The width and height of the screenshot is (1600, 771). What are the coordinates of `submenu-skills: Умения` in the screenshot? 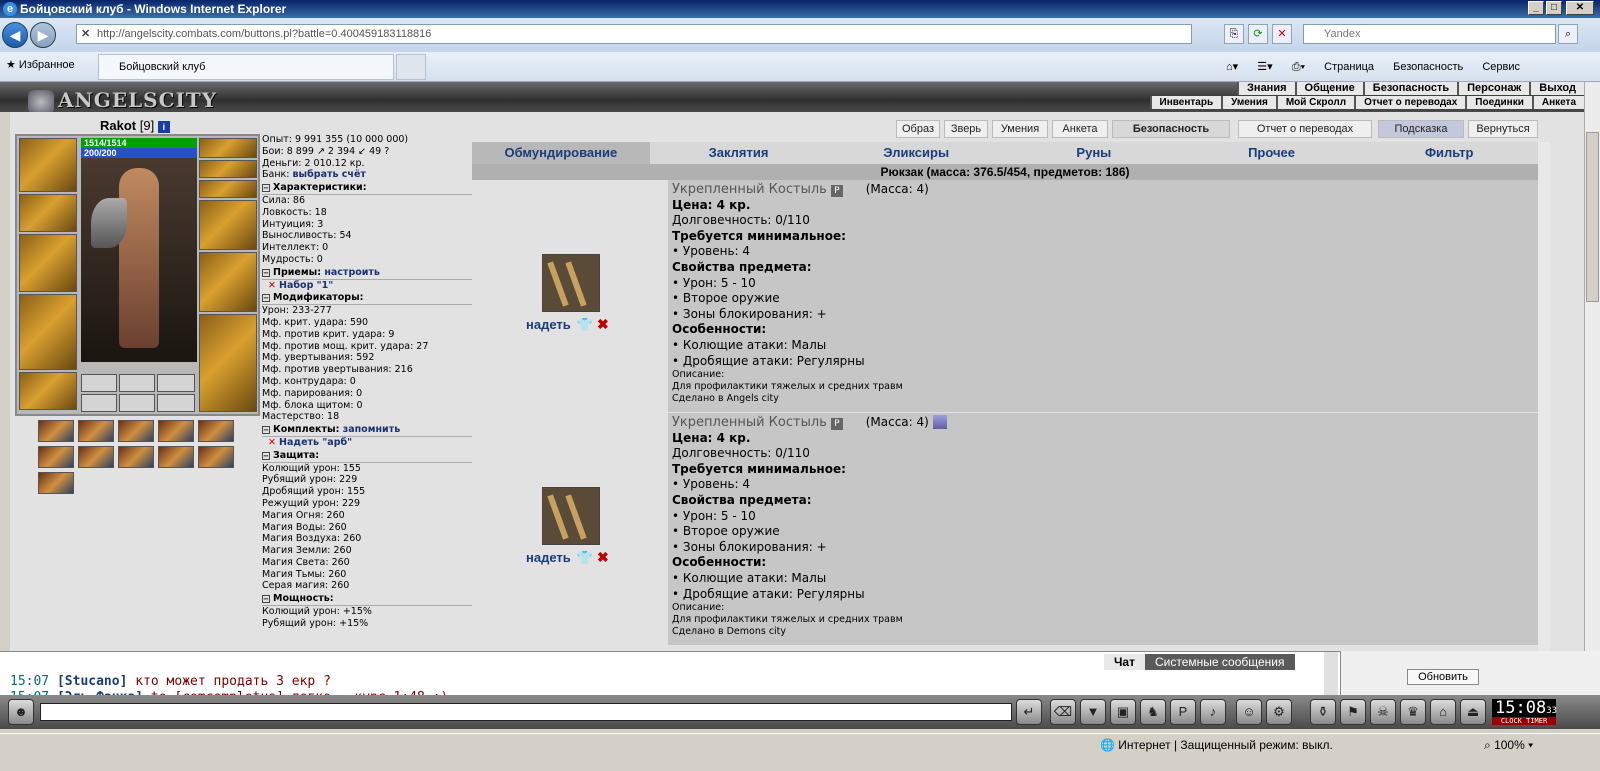 It's located at (1248, 102).